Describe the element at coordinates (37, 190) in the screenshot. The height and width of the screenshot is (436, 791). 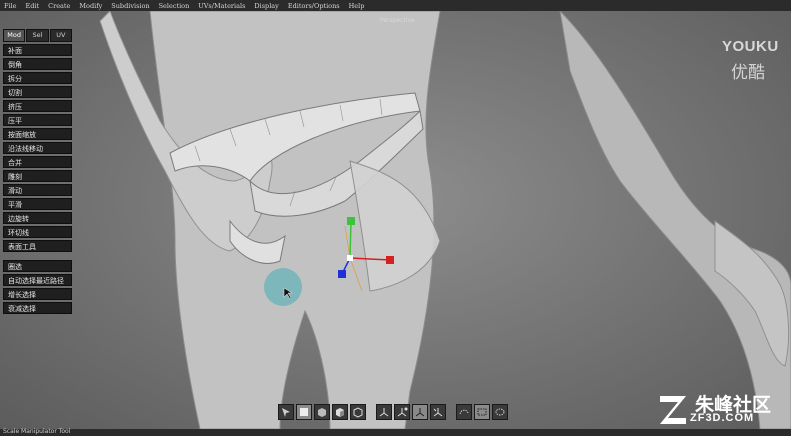
I see `panel-button-group1-10: 滑动` at that location.